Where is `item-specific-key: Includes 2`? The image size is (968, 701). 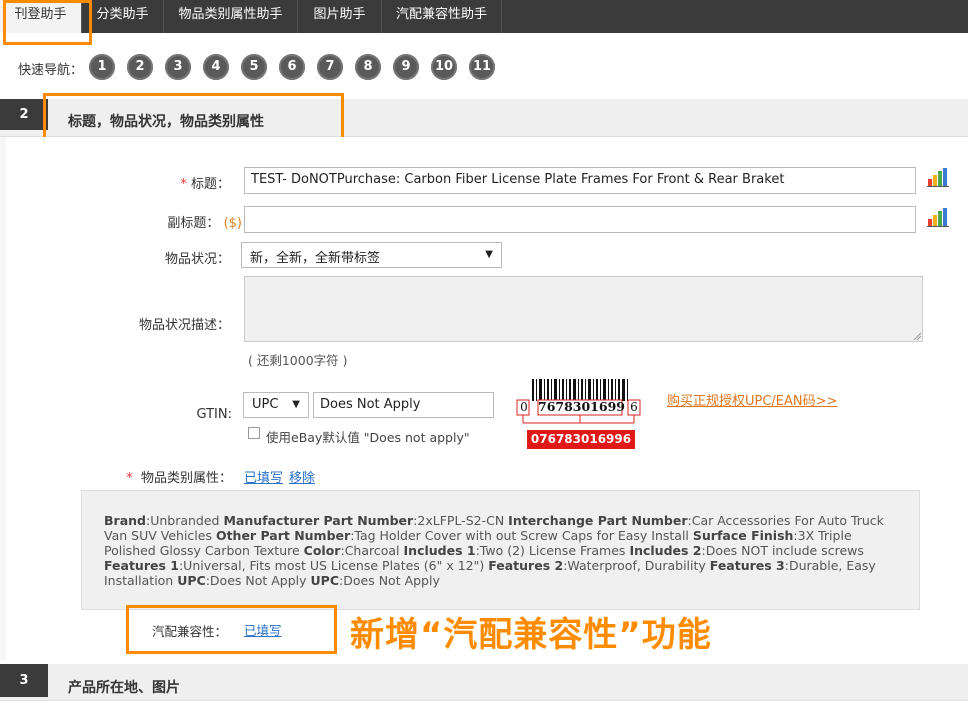
item-specific-key: Includes 2 is located at coordinates (665, 550).